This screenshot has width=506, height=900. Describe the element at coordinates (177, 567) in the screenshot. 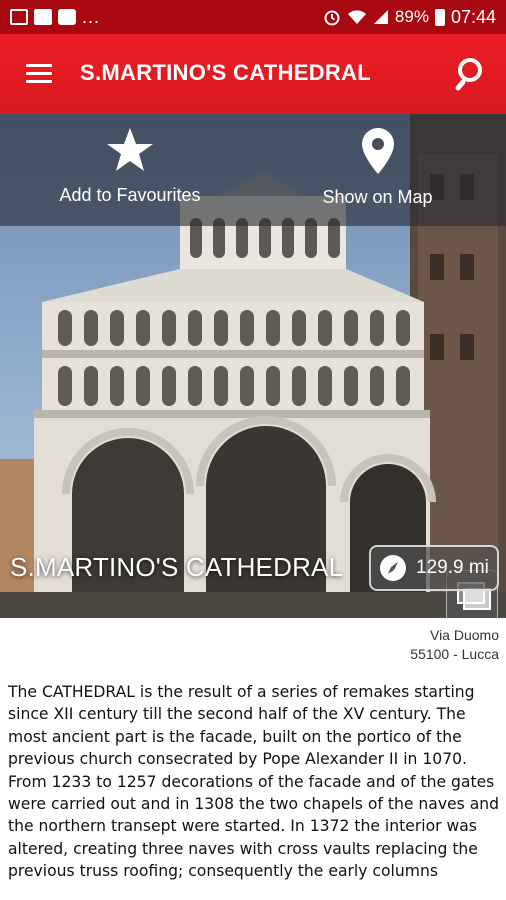

I see `hero-title: S.MARTINO'S CATHEDRAL` at that location.